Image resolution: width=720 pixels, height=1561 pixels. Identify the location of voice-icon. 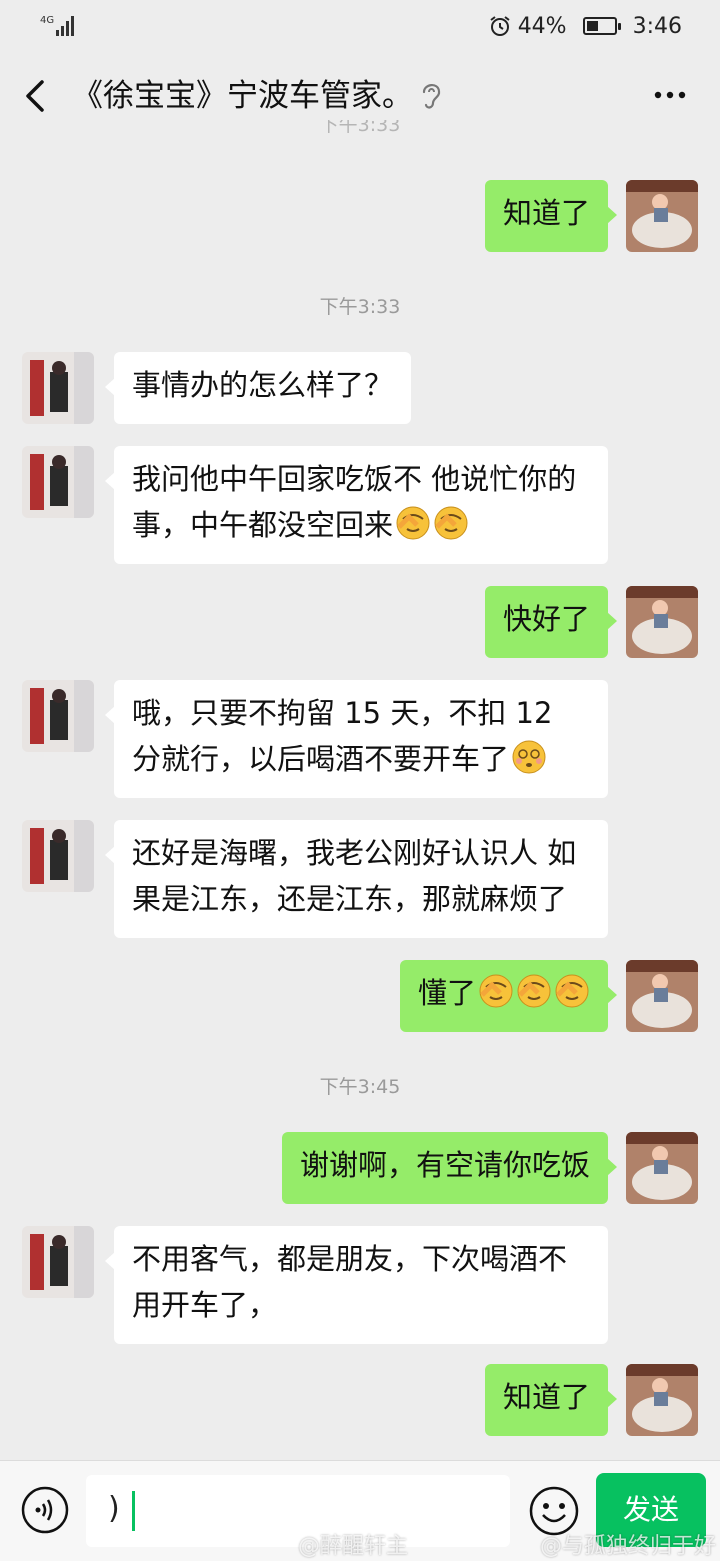
(45, 1510).